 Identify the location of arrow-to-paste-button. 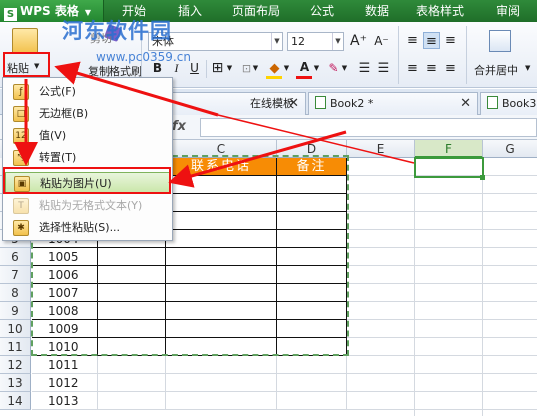
(136, 89).